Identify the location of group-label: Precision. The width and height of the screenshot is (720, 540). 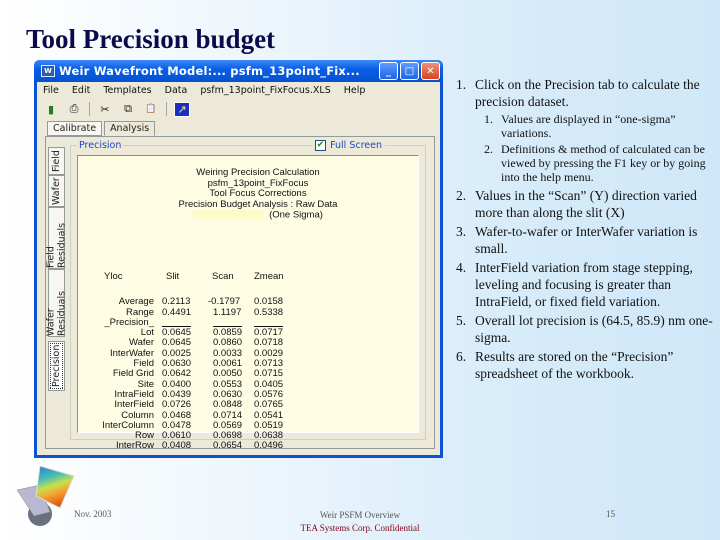
(100, 145).